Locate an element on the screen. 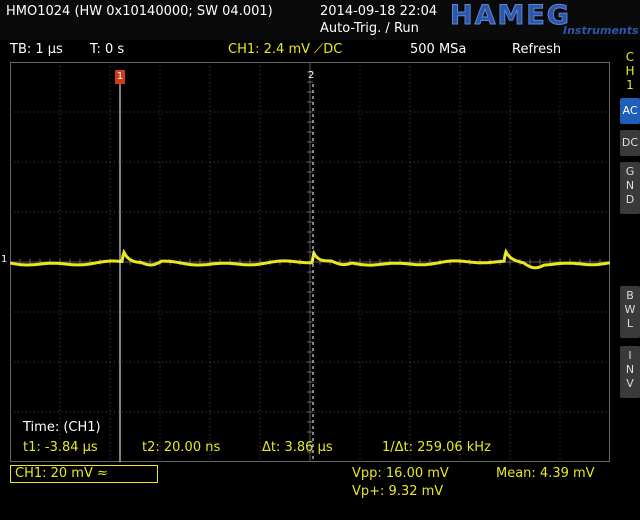 The image size is (640, 520). coupling-ac-button: AC is located at coordinates (630, 111).